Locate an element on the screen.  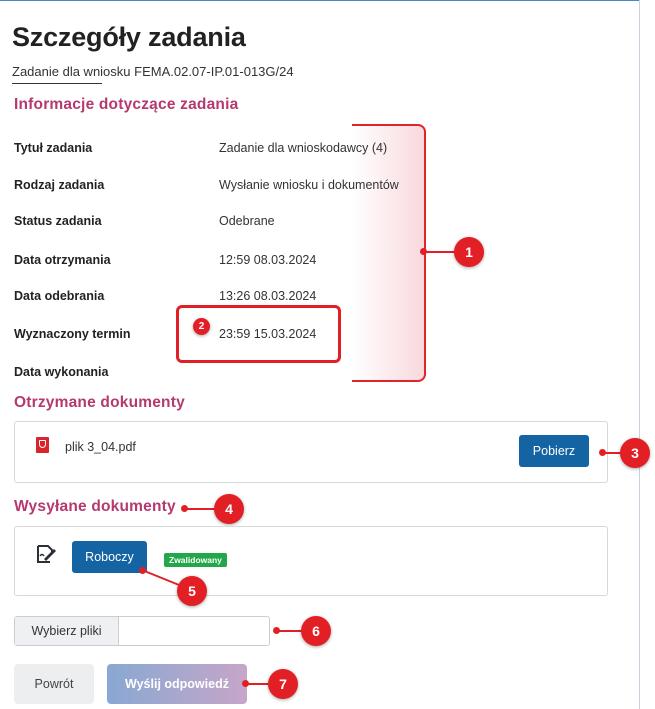
label-completion-date: Data wykonania is located at coordinates (61, 372).